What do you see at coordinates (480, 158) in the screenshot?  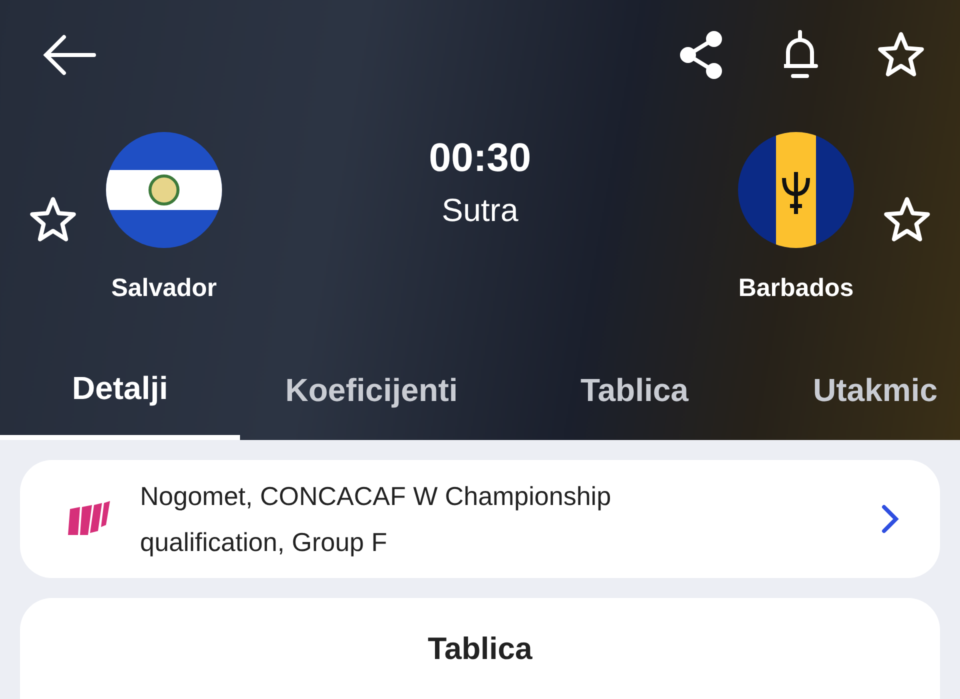 I see `match-time: 00:30` at bounding box center [480, 158].